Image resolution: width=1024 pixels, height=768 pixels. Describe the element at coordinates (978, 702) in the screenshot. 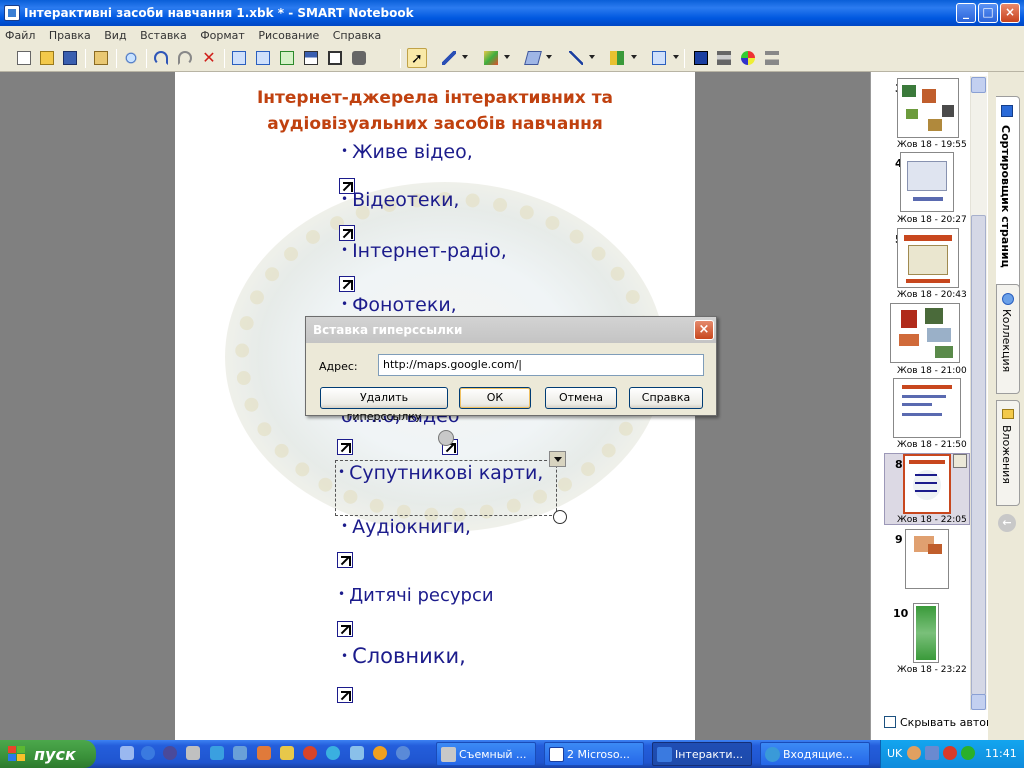

I see `scroll-down-button` at that location.